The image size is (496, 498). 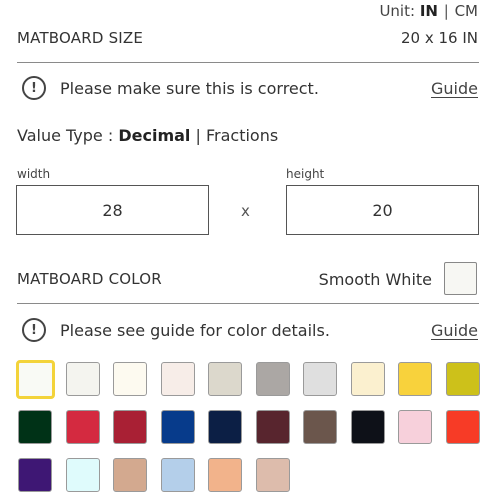 What do you see at coordinates (34, 174) in the screenshot?
I see `width-label: width` at bounding box center [34, 174].